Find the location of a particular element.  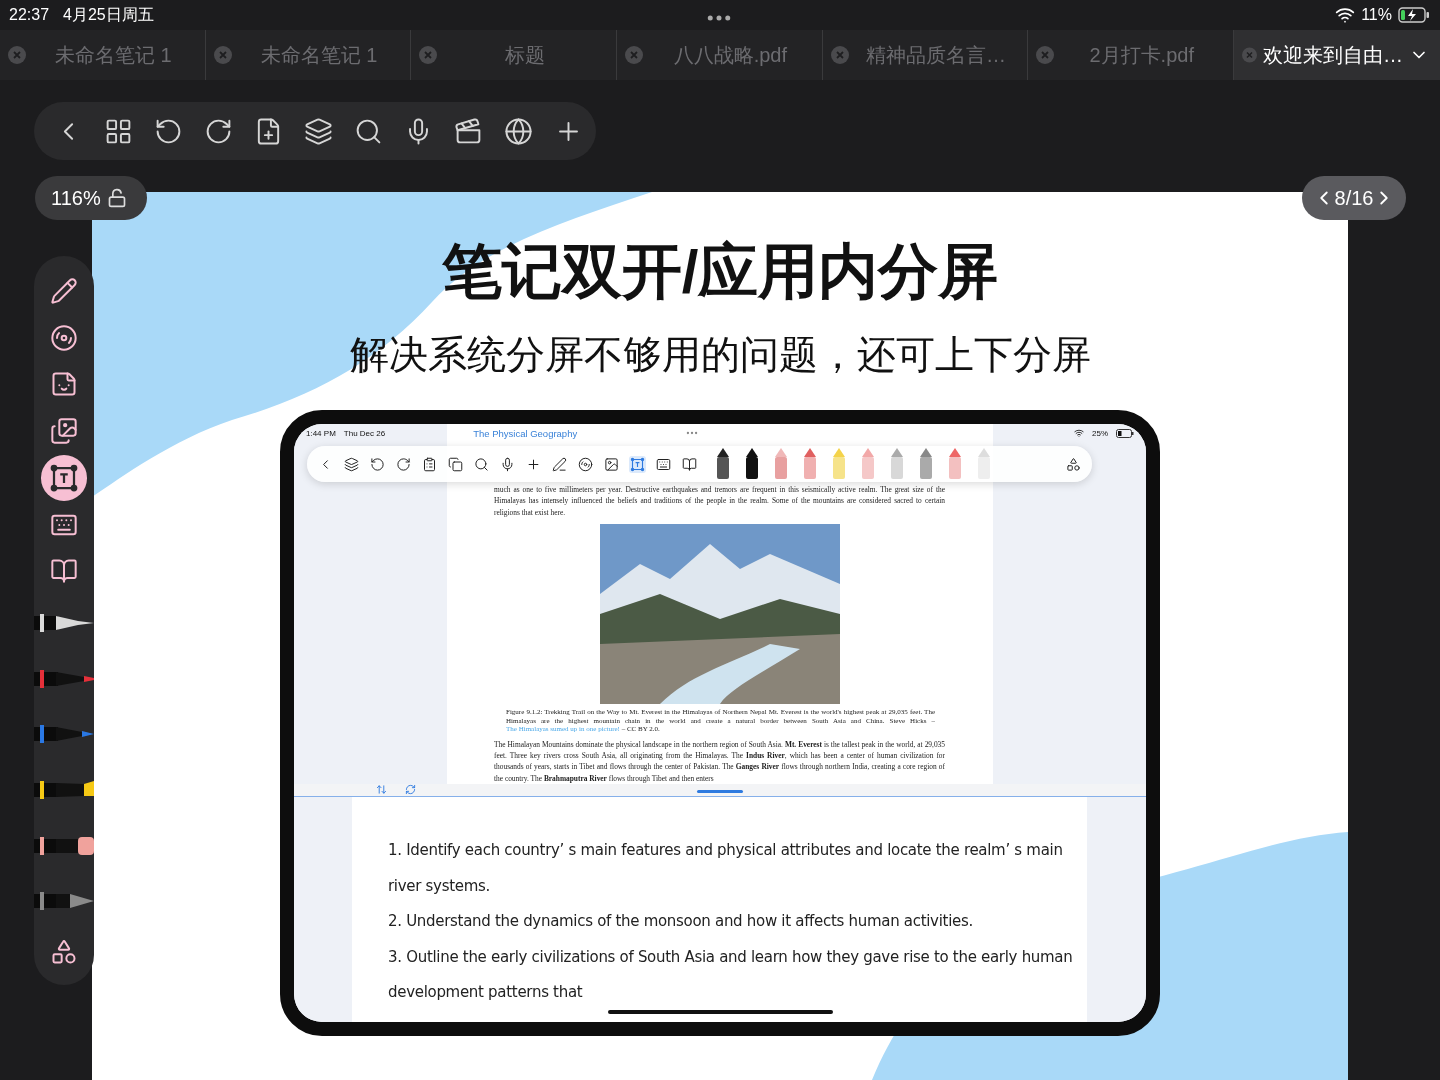

tablet-battery-percentage: 25% is located at coordinates (1100, 433).